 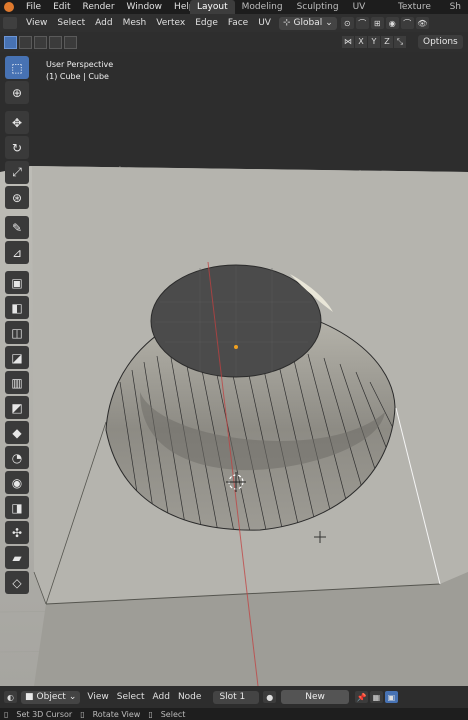 What do you see at coordinates (17, 557) in the screenshot?
I see `shear-icon: ▰` at bounding box center [17, 557].